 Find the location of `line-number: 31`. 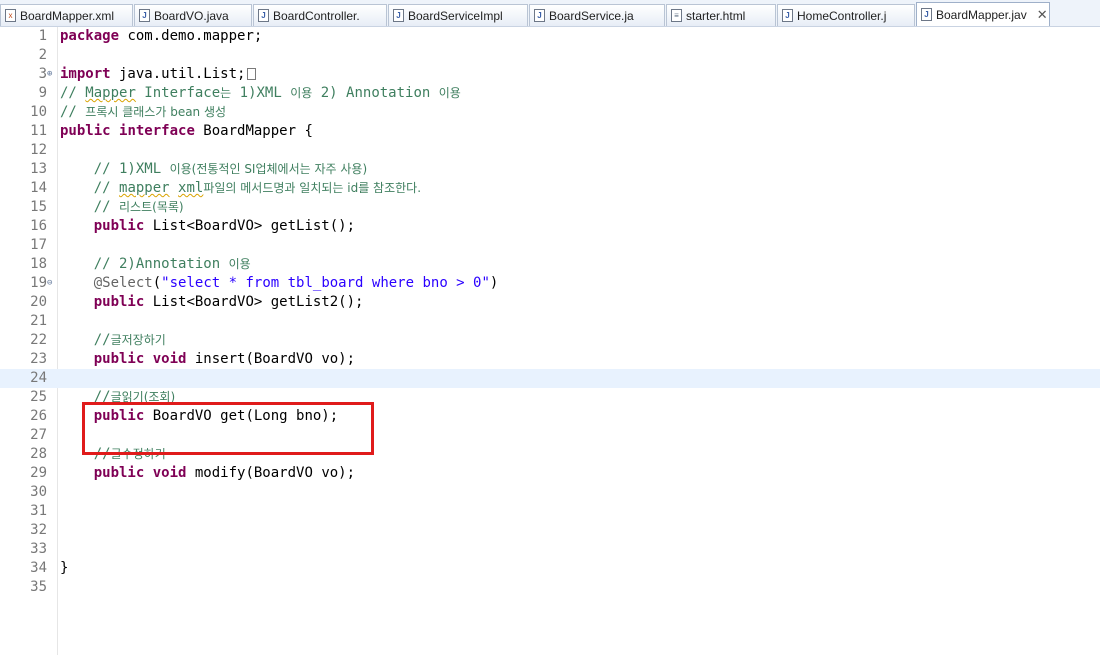

line-number: 31 is located at coordinates (38, 511).